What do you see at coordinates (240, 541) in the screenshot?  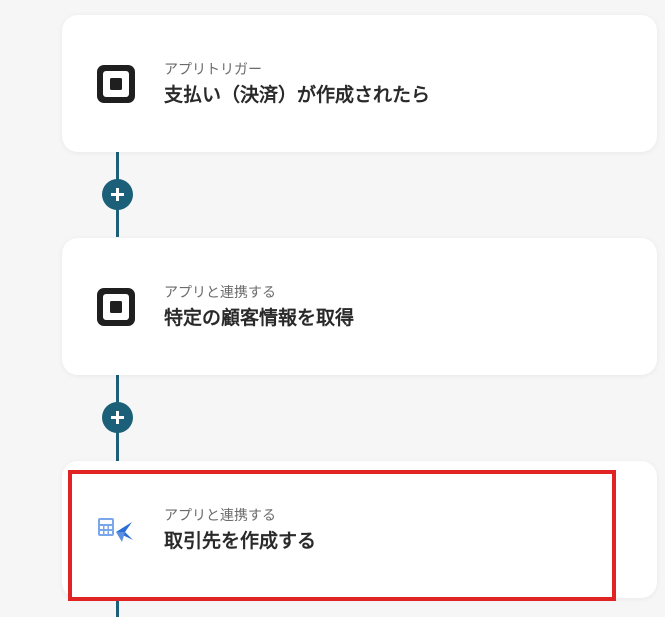 I see `step-title: 取引先を作成する` at bounding box center [240, 541].